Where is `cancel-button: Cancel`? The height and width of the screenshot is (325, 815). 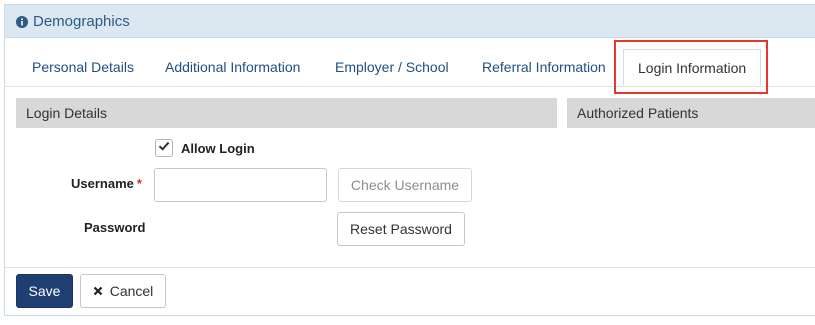 cancel-button: Cancel is located at coordinates (123, 291).